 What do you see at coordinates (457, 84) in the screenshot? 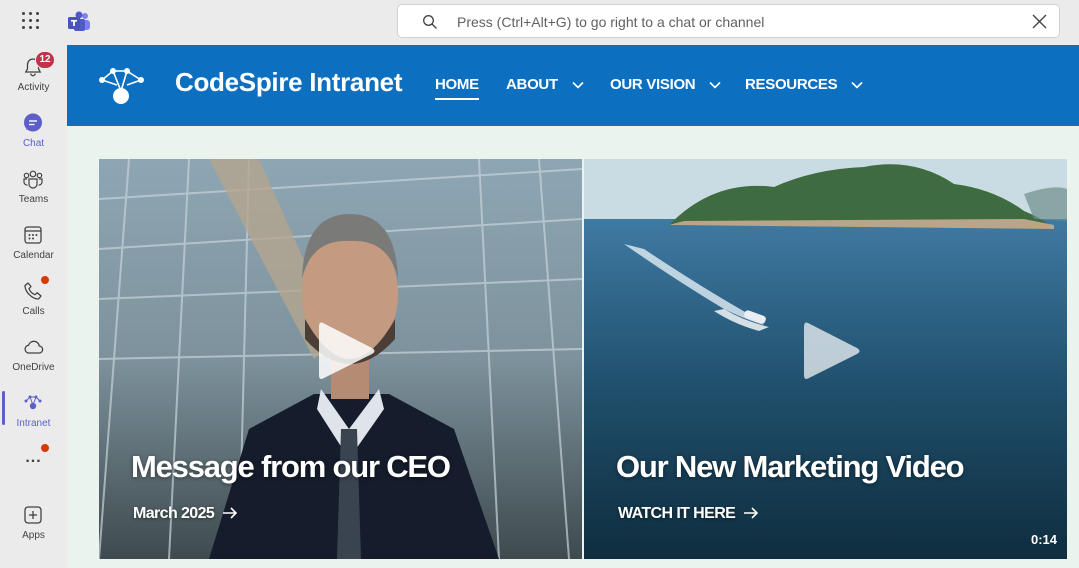
I see `nav-home-label: HOME` at bounding box center [457, 84].